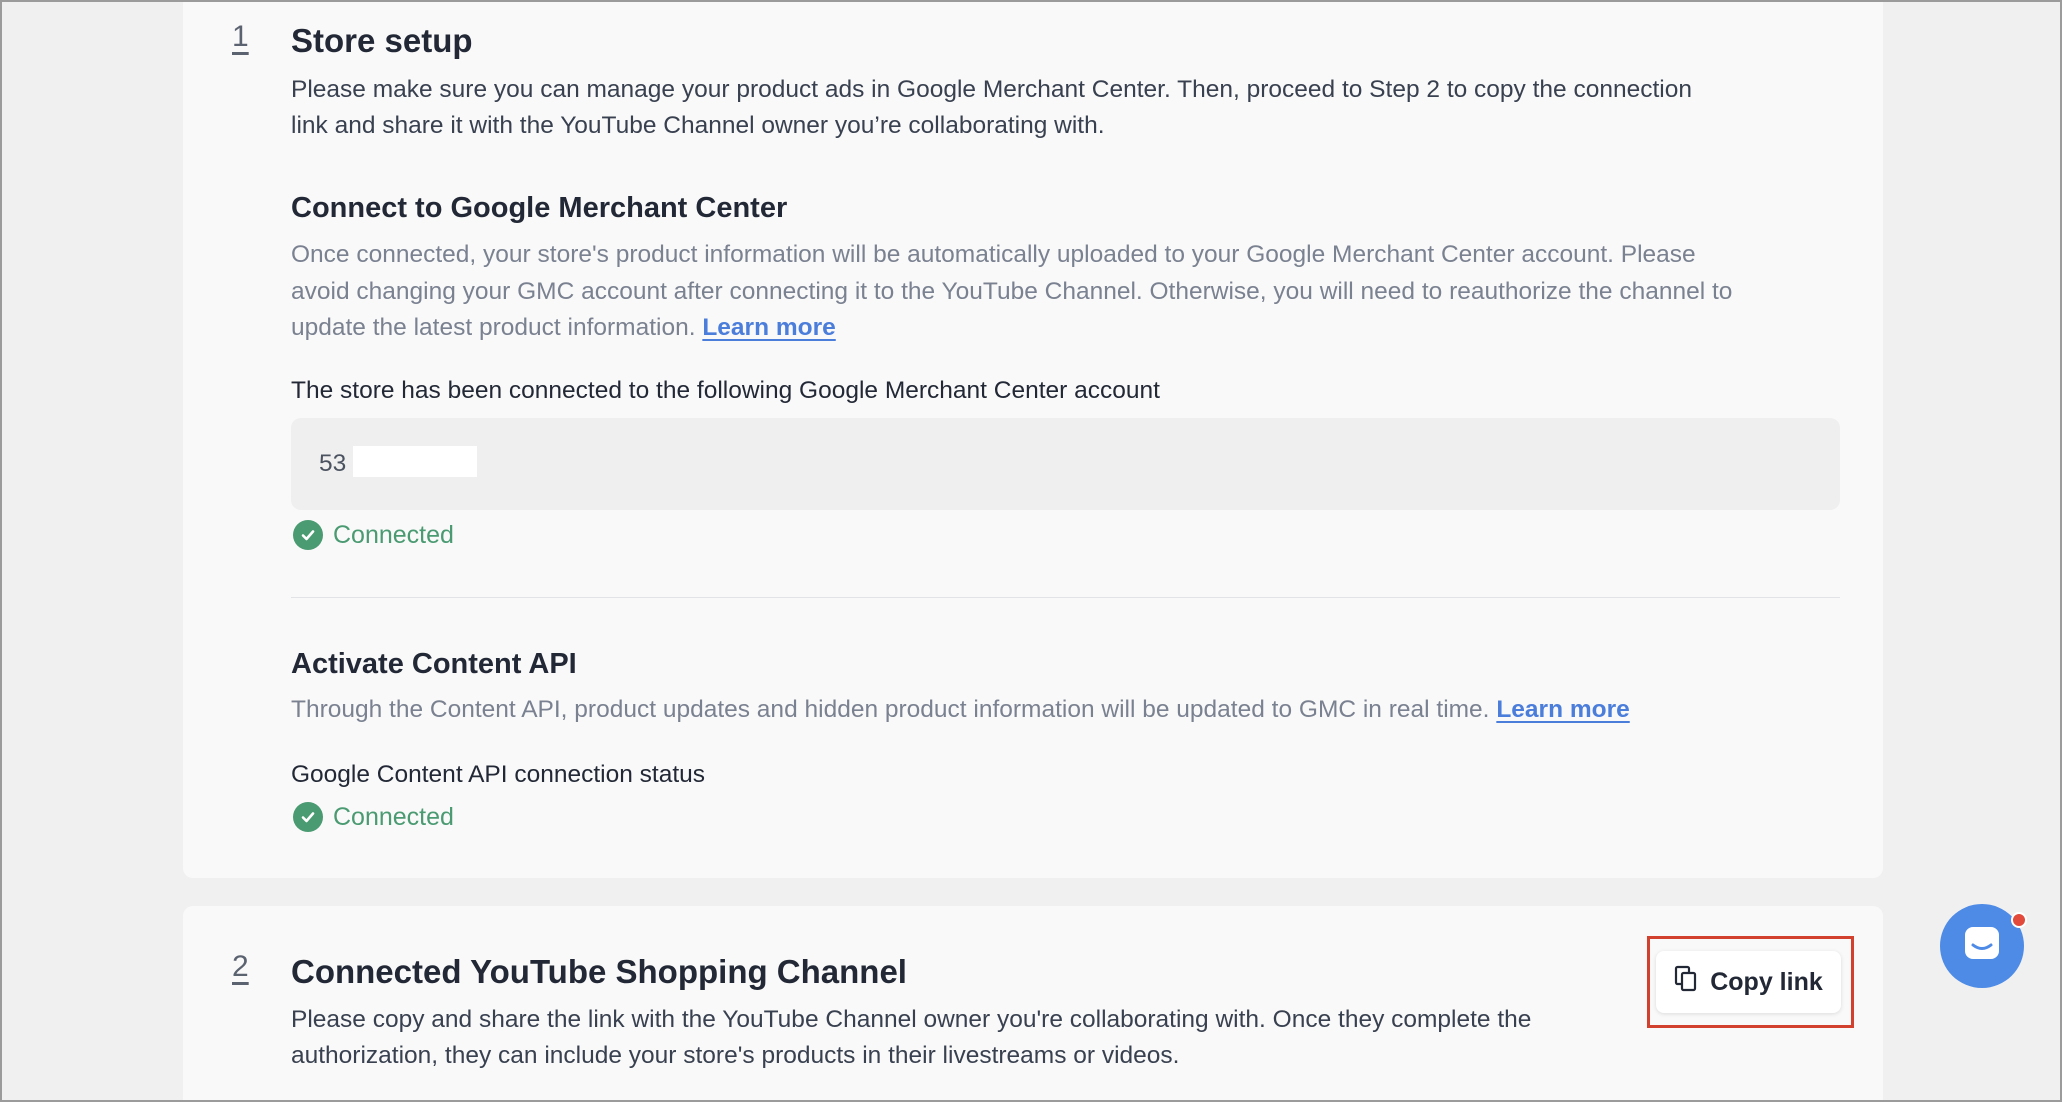 The height and width of the screenshot is (1102, 2062). I want to click on redaction-block, so click(415, 461).